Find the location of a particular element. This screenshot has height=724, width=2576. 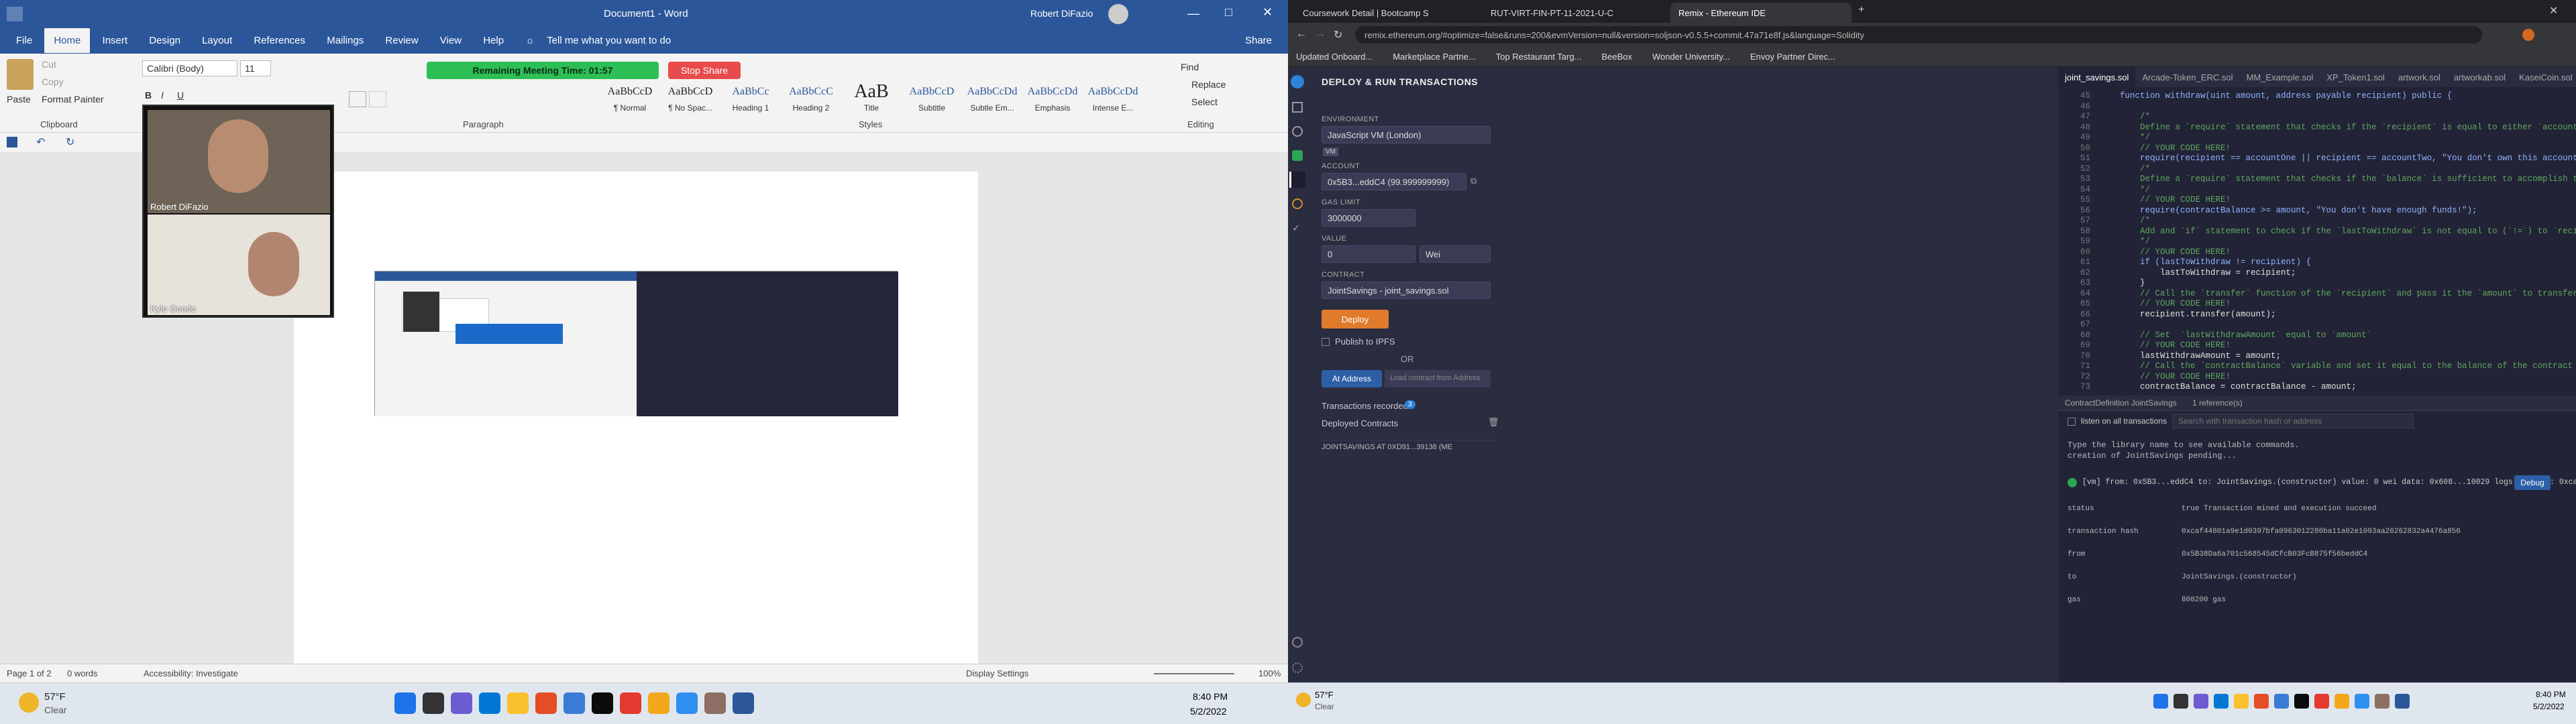

replace-button: Replace is located at coordinates (1208, 84).